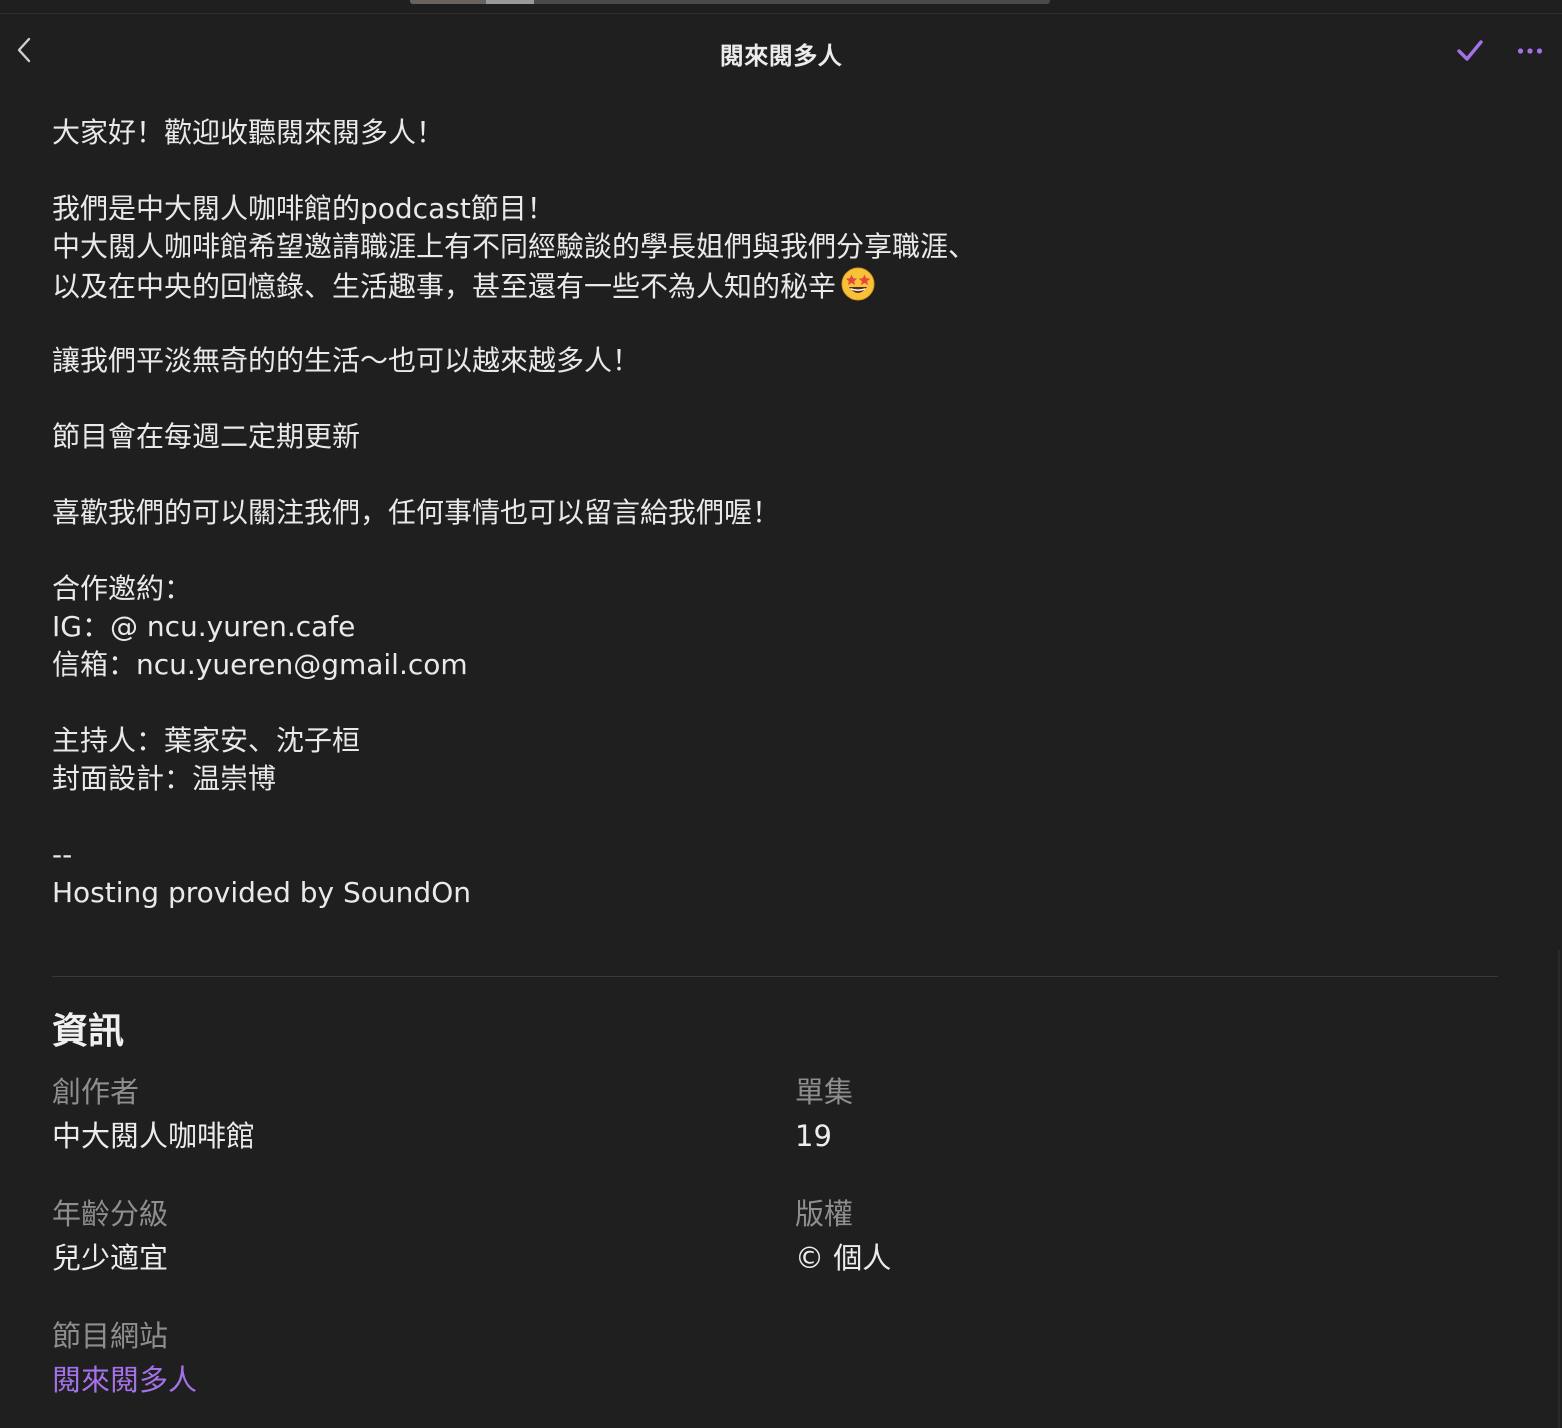  Describe the element at coordinates (204, 626) in the screenshot. I see `description-line: IG：@ ncu.yuren.cafe` at that location.